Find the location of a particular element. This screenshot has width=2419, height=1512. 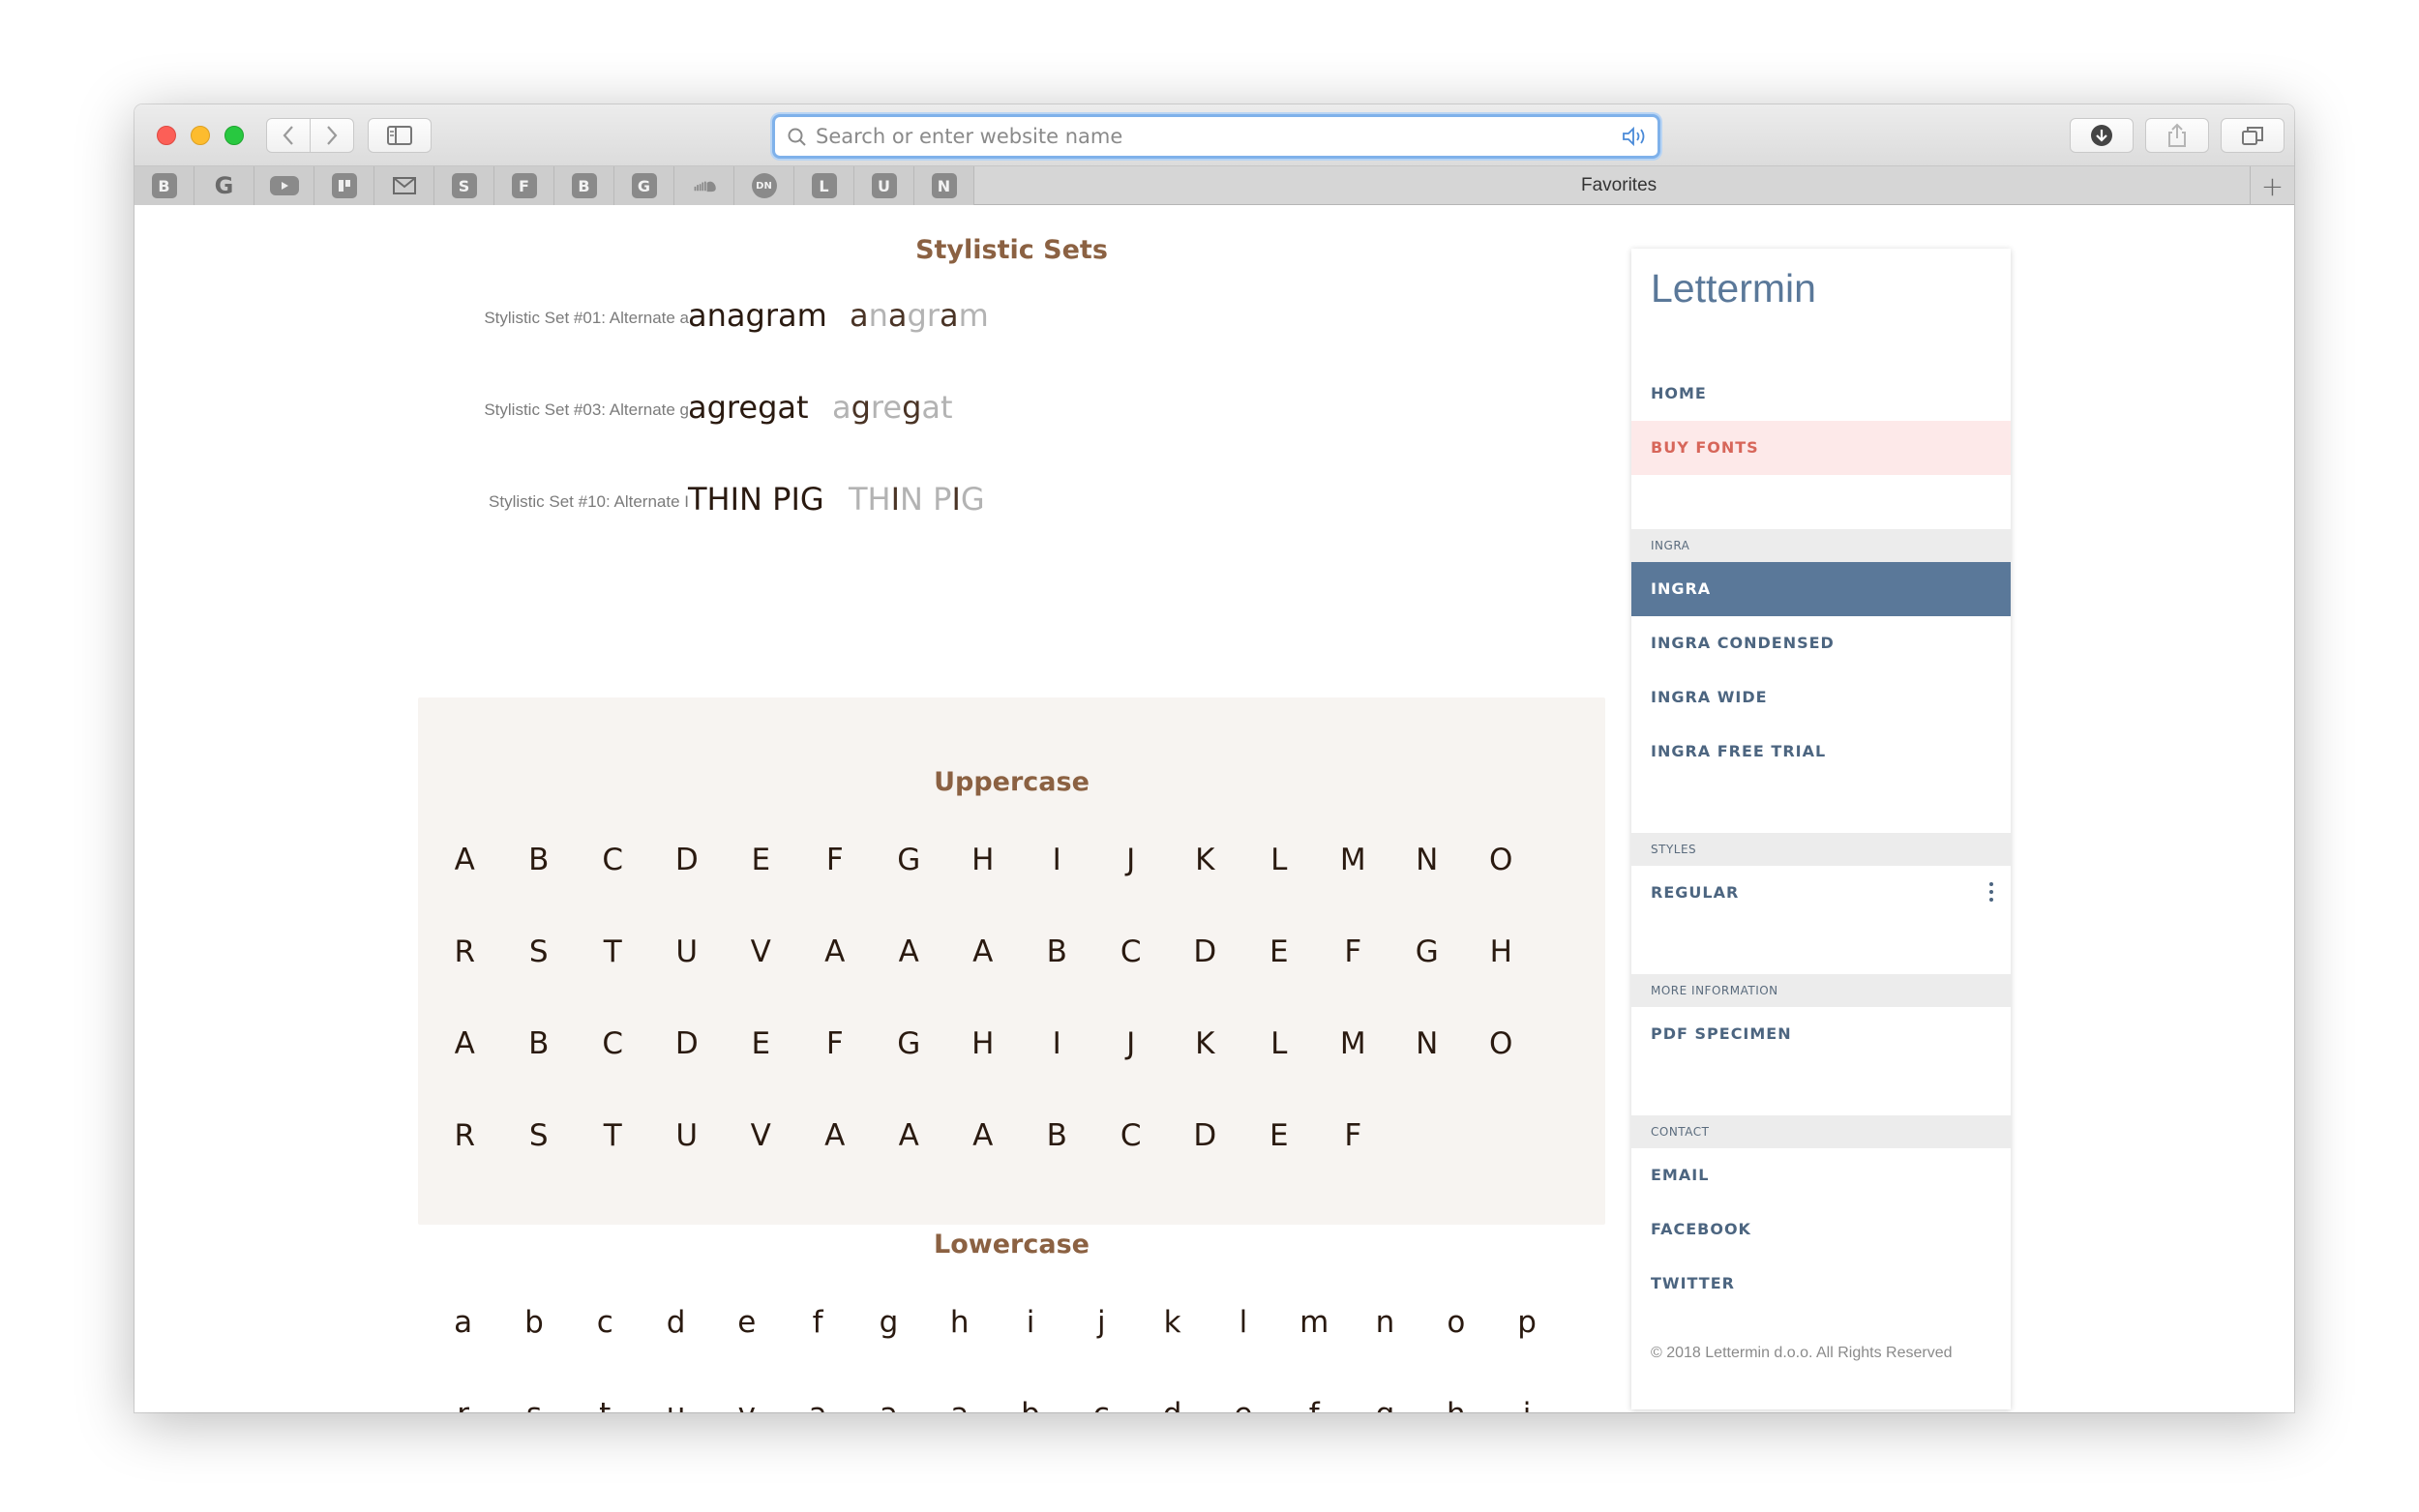

glyph: T is located at coordinates (858, 500).